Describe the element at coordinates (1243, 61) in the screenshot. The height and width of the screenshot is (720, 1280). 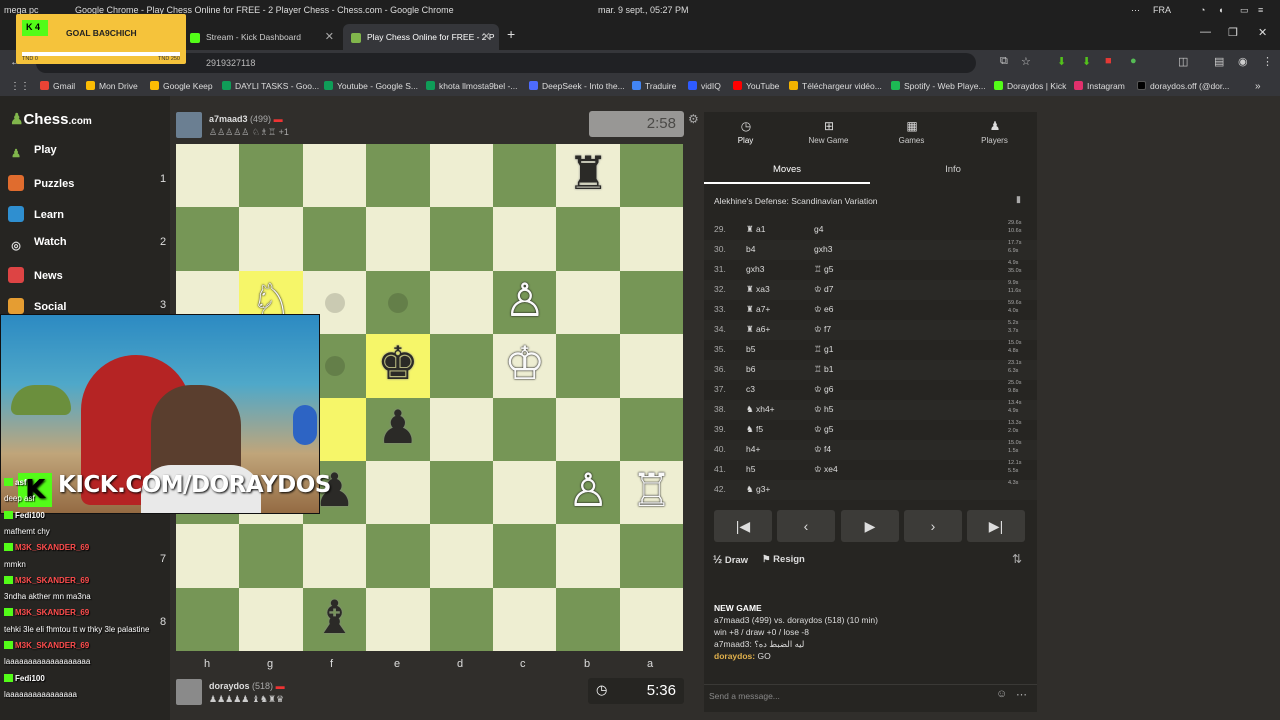
I see `profile-icon: ◉` at that location.